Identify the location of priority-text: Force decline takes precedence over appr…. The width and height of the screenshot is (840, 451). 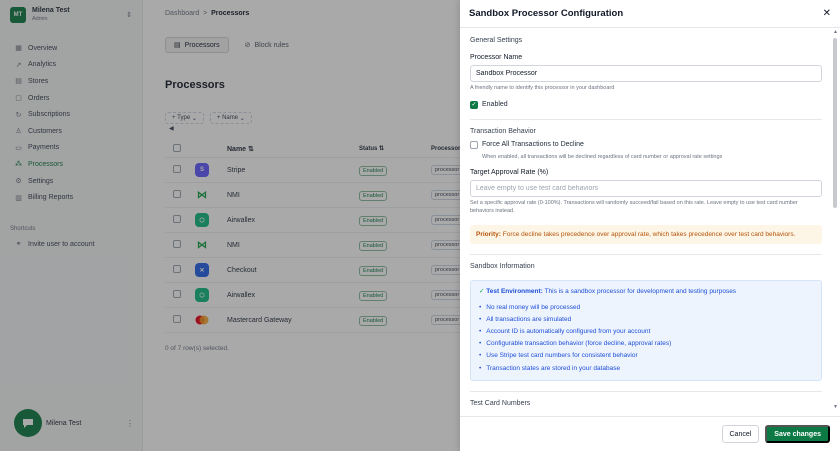
(649, 234).